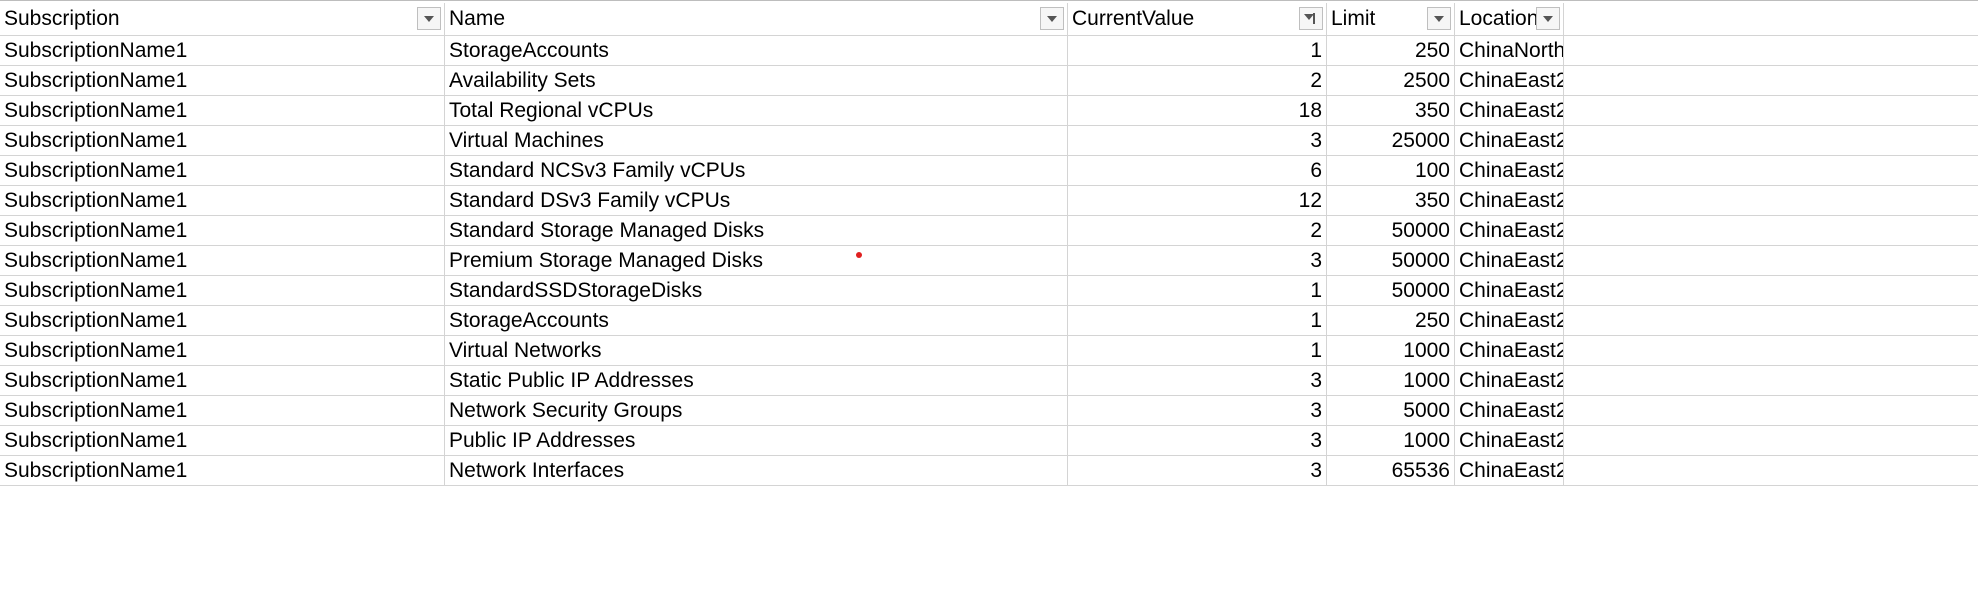  I want to click on cell-currentvalue: 12, so click(1197, 200).